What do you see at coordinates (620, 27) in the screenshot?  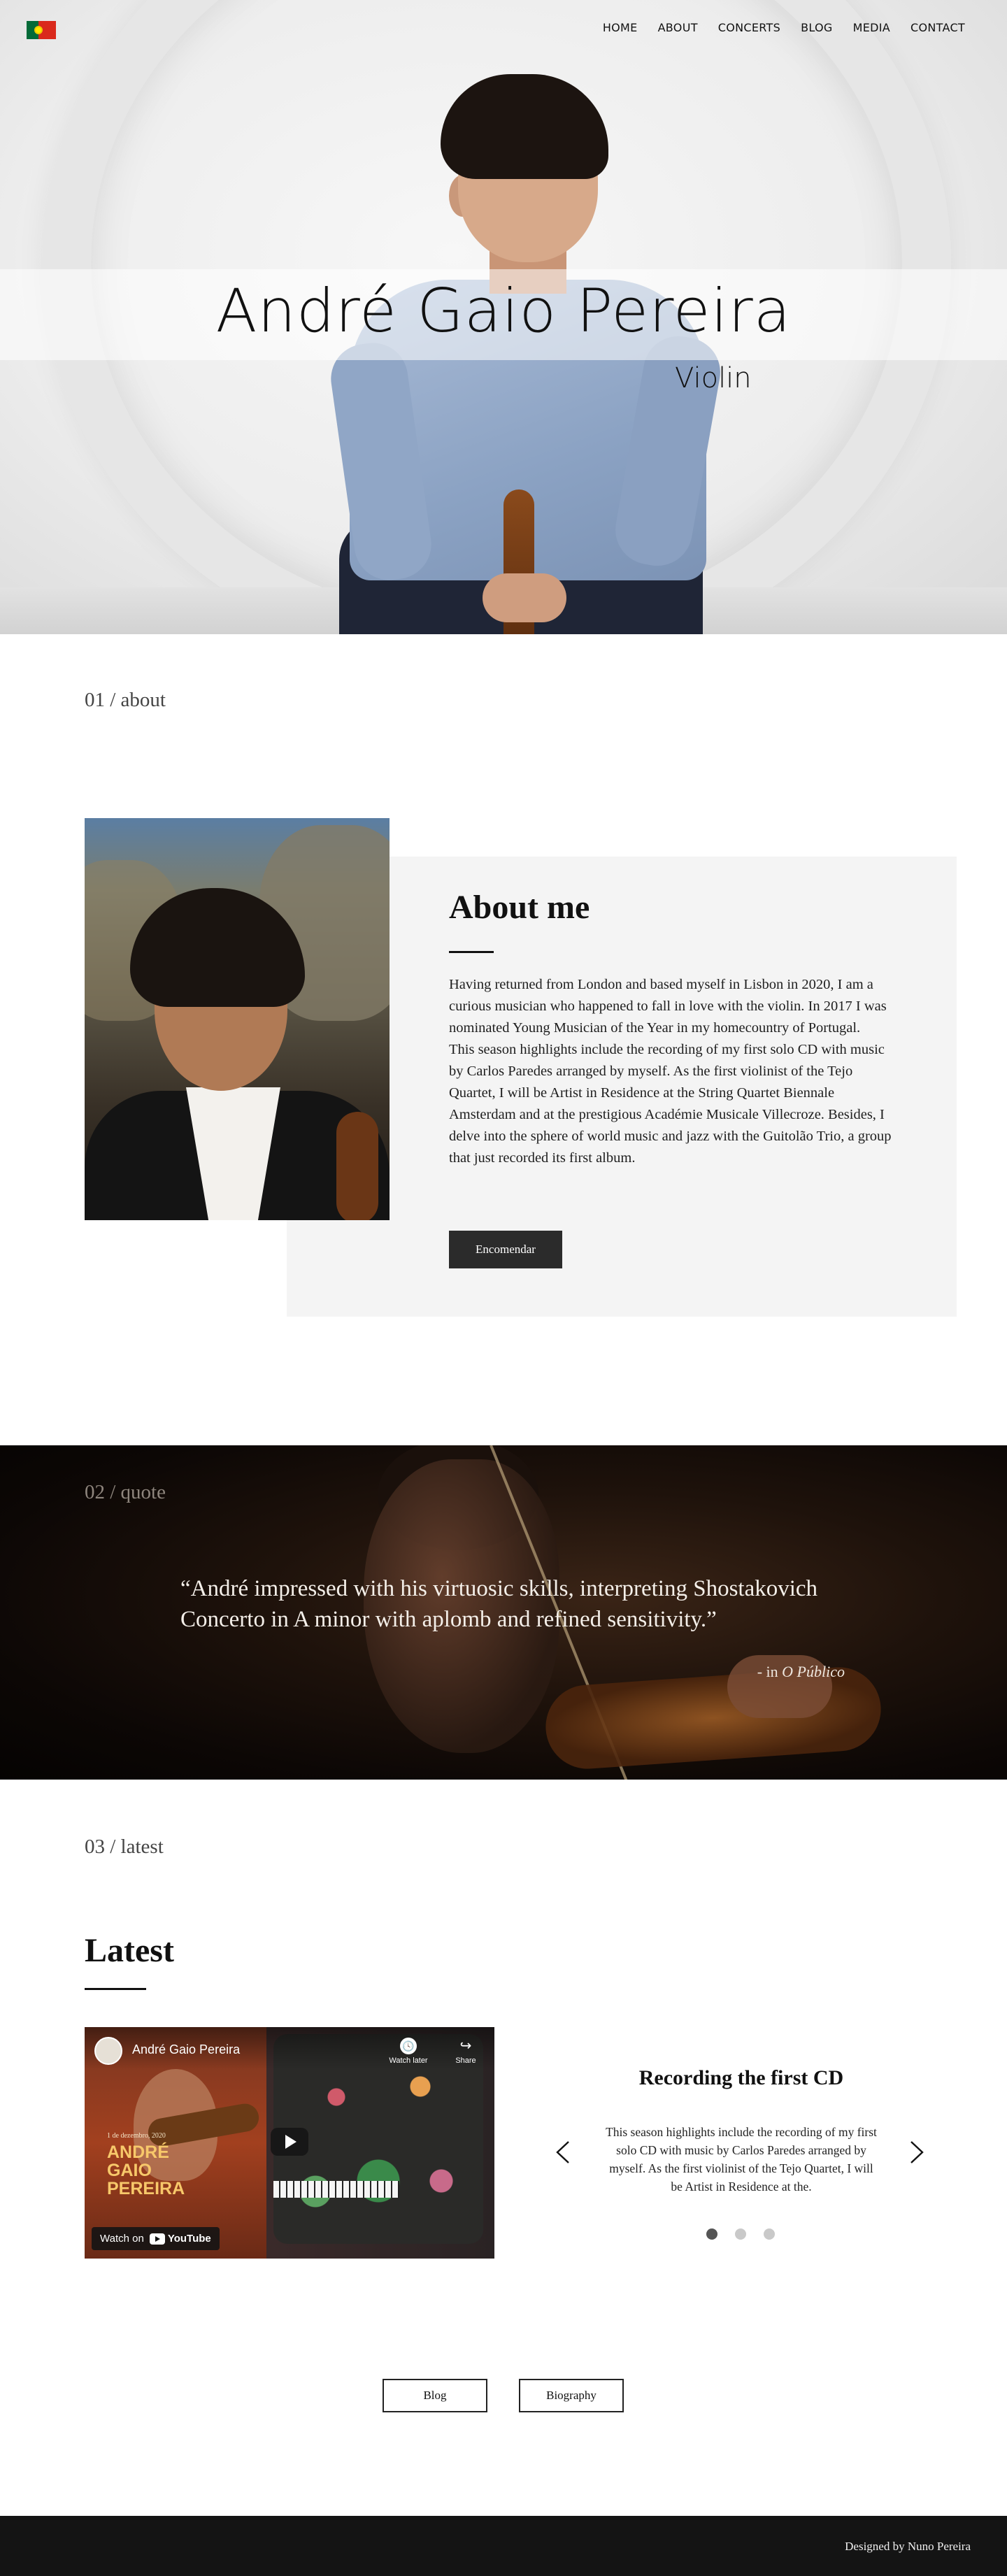 I see `nav-home: HOME` at bounding box center [620, 27].